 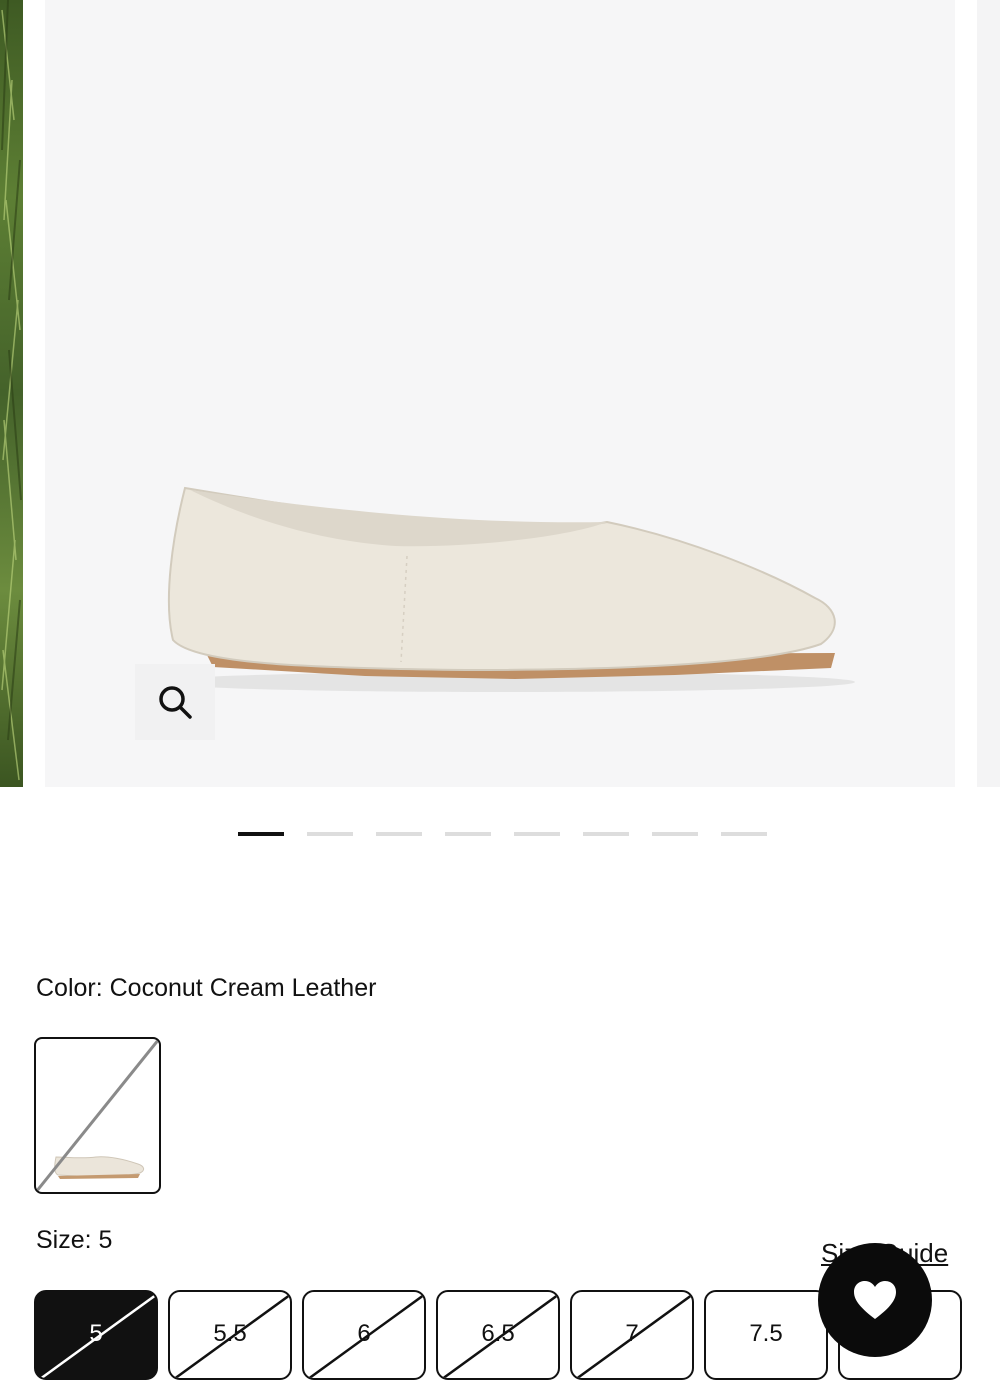 I want to click on size-option-button: 7.5, so click(x=766, y=1335).